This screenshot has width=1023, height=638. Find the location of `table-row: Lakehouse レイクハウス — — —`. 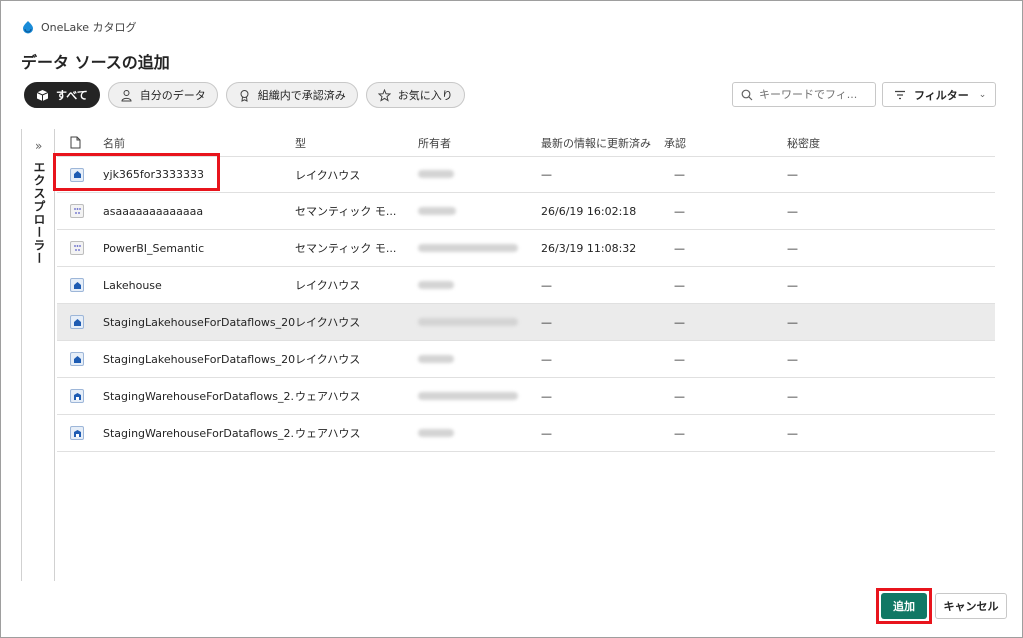

table-row: Lakehouse レイクハウス — — — is located at coordinates (526, 285).